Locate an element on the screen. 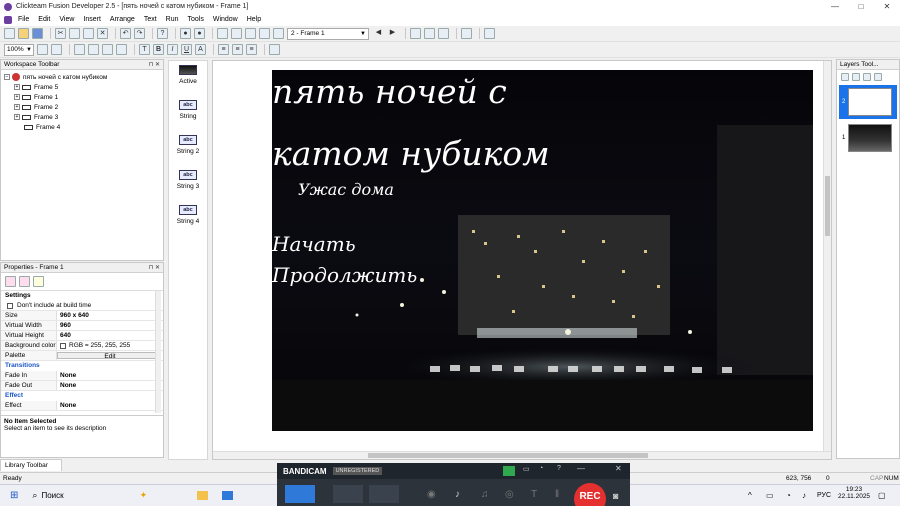  object-string-4: abc String 4 is located at coordinates (188, 215).